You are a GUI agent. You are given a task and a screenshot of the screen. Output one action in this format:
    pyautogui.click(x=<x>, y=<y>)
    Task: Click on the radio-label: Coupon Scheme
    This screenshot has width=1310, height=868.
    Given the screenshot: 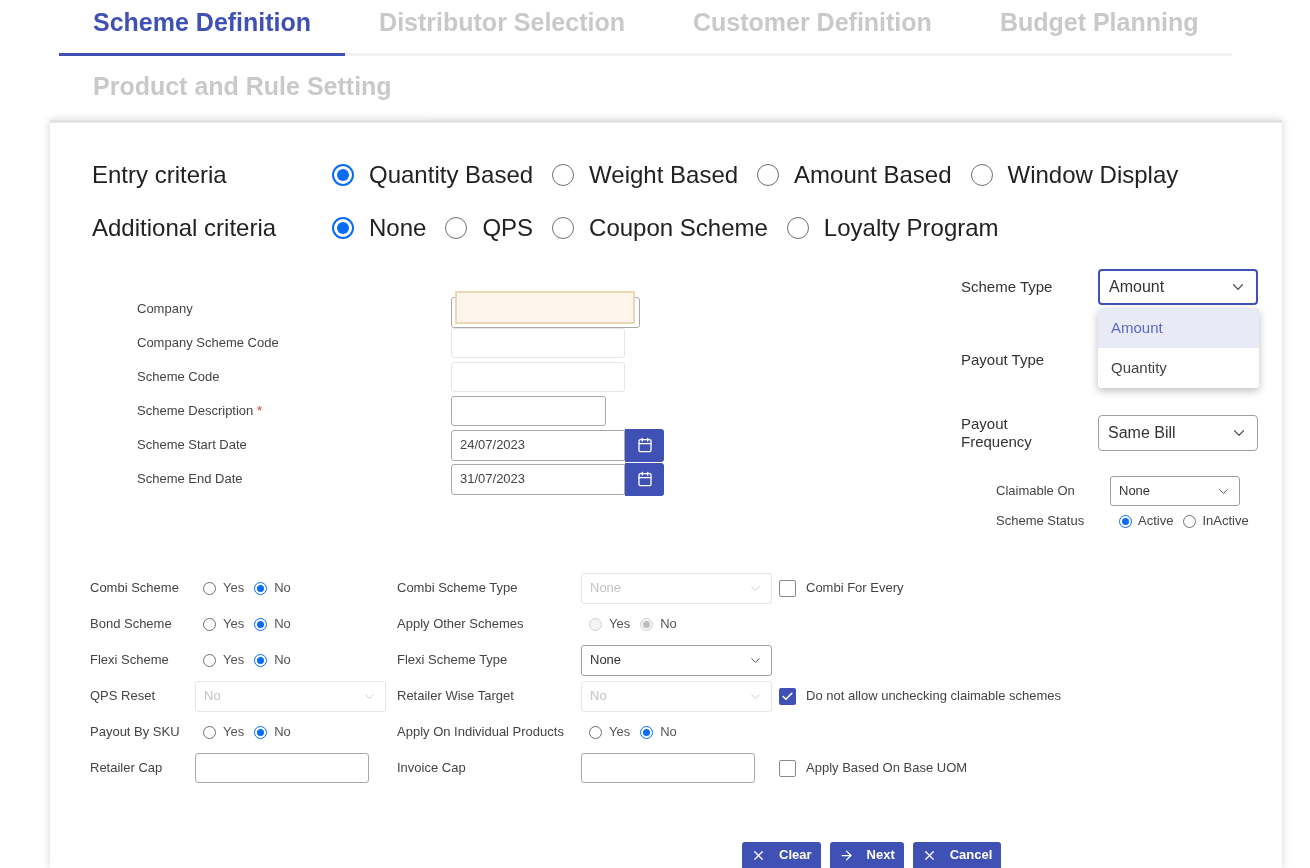 What is the action you would take?
    pyautogui.click(x=678, y=228)
    